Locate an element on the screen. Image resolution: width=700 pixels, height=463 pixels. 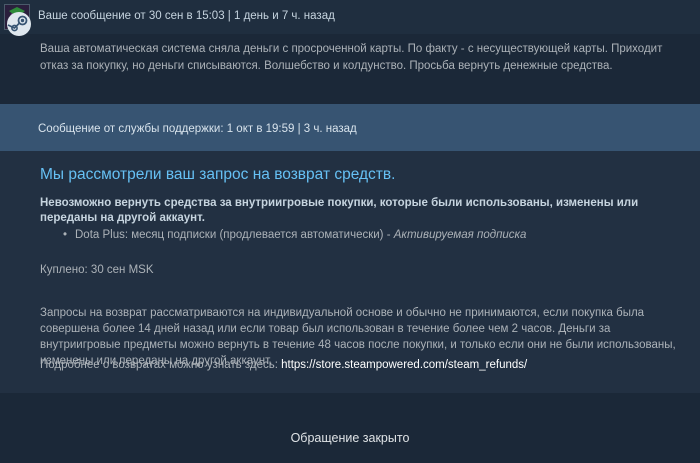
item-status: Активируемая подписка is located at coordinates (460, 235).